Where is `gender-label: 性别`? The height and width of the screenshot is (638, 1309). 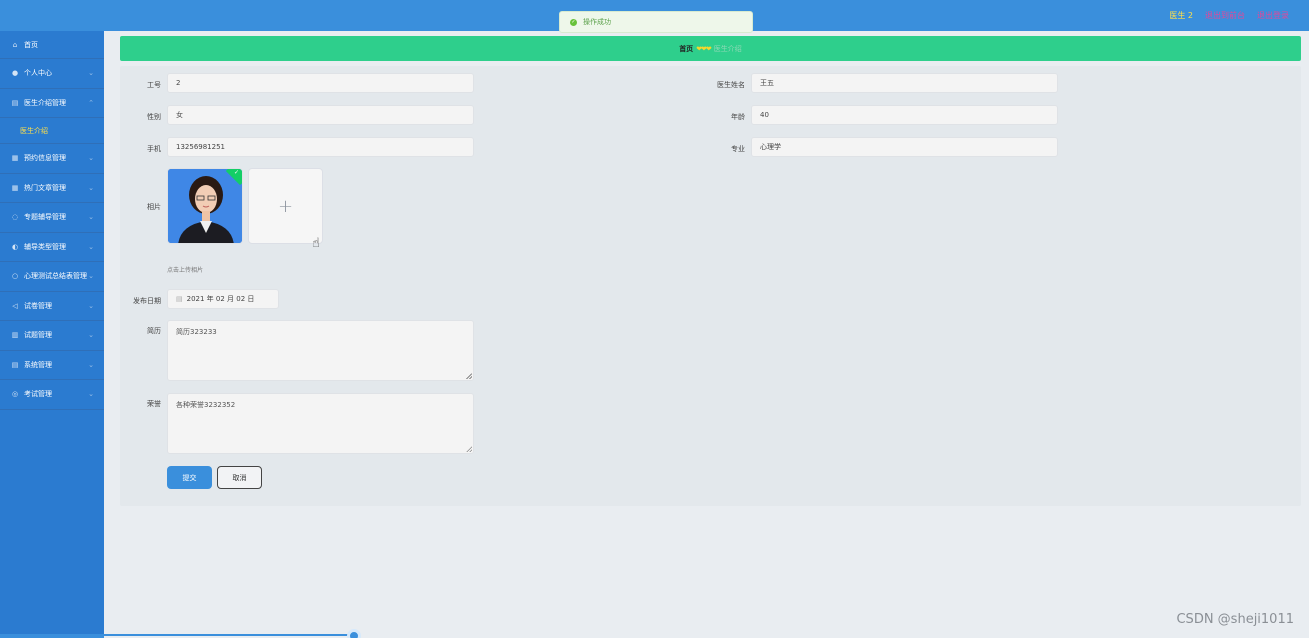
gender-label: 性别 is located at coordinates (154, 117).